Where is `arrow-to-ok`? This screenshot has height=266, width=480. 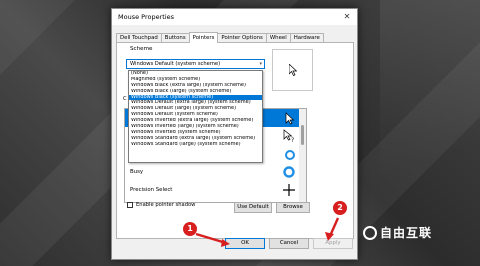
arrow-to-ok is located at coordinates (211, 238).